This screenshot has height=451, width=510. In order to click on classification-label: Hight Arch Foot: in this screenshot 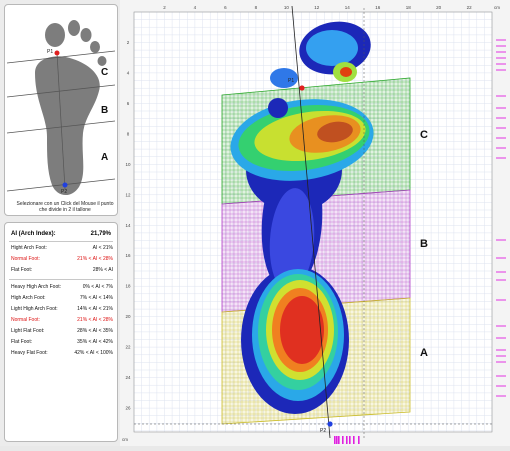, I will do `click(29, 248)`.